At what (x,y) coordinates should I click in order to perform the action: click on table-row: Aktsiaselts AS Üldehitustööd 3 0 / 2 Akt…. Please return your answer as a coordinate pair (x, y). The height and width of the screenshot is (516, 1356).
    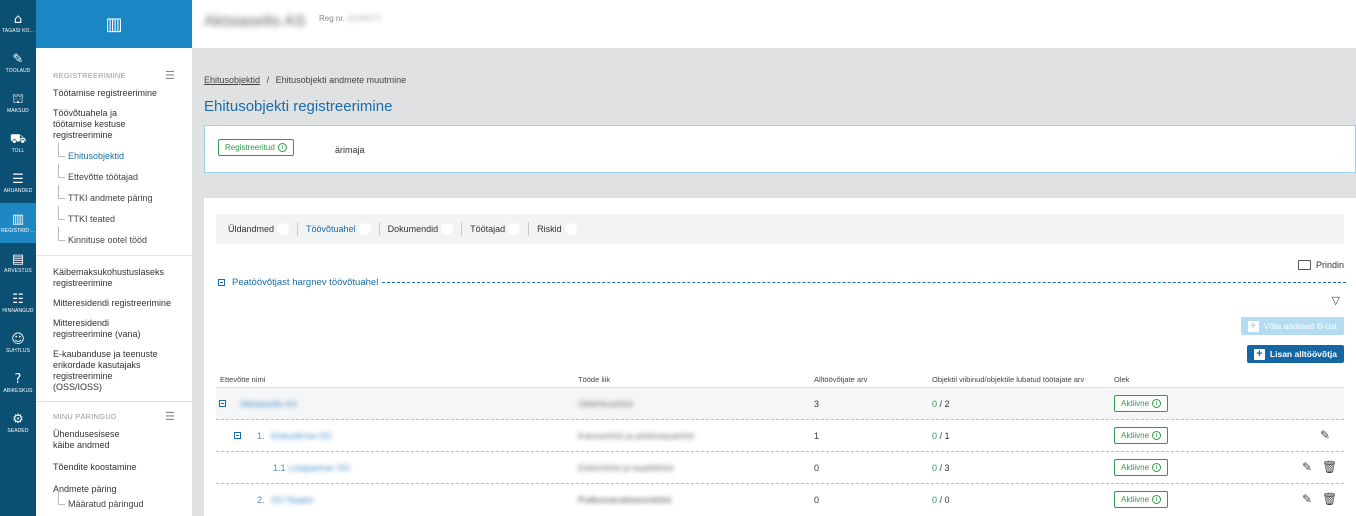
    Looking at the image, I should click on (780, 404).